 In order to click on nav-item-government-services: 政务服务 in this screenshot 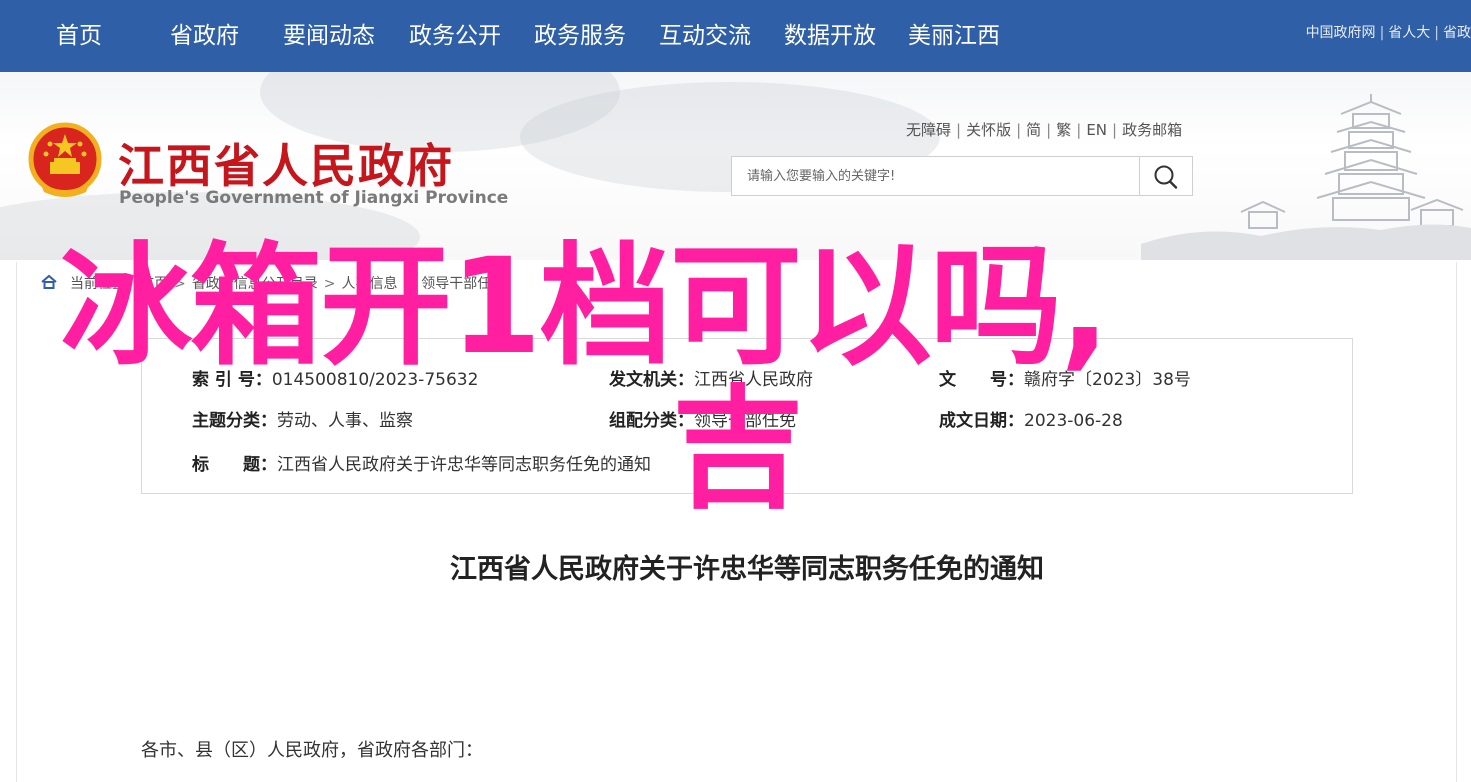, I will do `click(580, 36)`.